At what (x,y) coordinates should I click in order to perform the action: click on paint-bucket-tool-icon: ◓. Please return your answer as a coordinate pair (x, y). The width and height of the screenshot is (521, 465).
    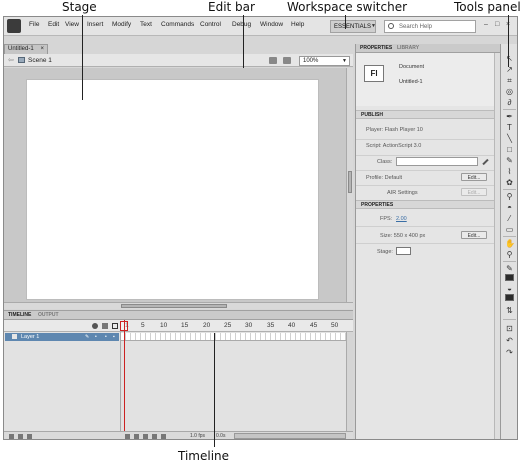
    Looking at the image, I should click on (509, 207).